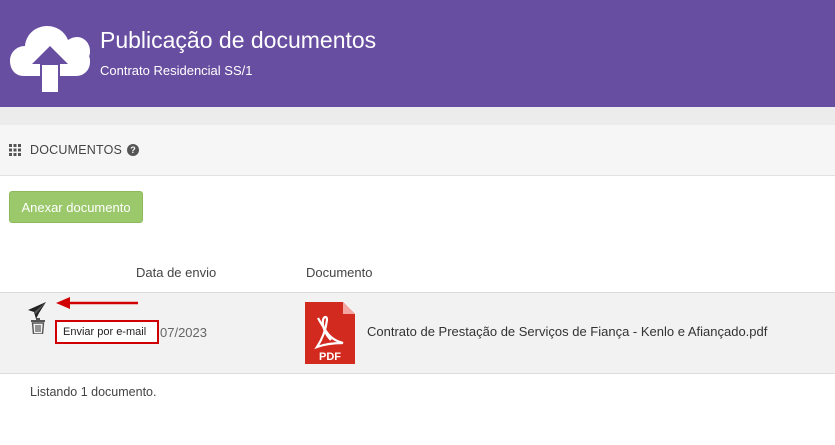 The height and width of the screenshot is (445, 835). I want to click on pdf-icon: PDF, so click(330, 333).